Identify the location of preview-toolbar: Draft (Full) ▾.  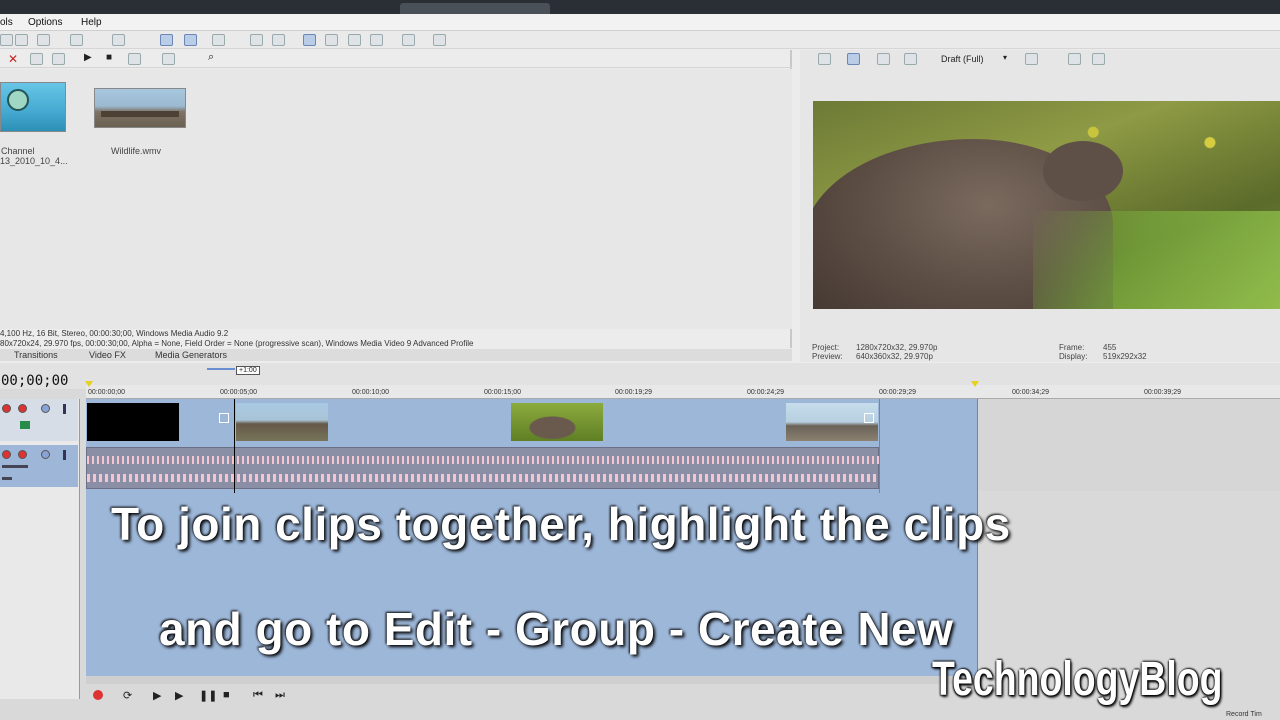
(1040, 59).